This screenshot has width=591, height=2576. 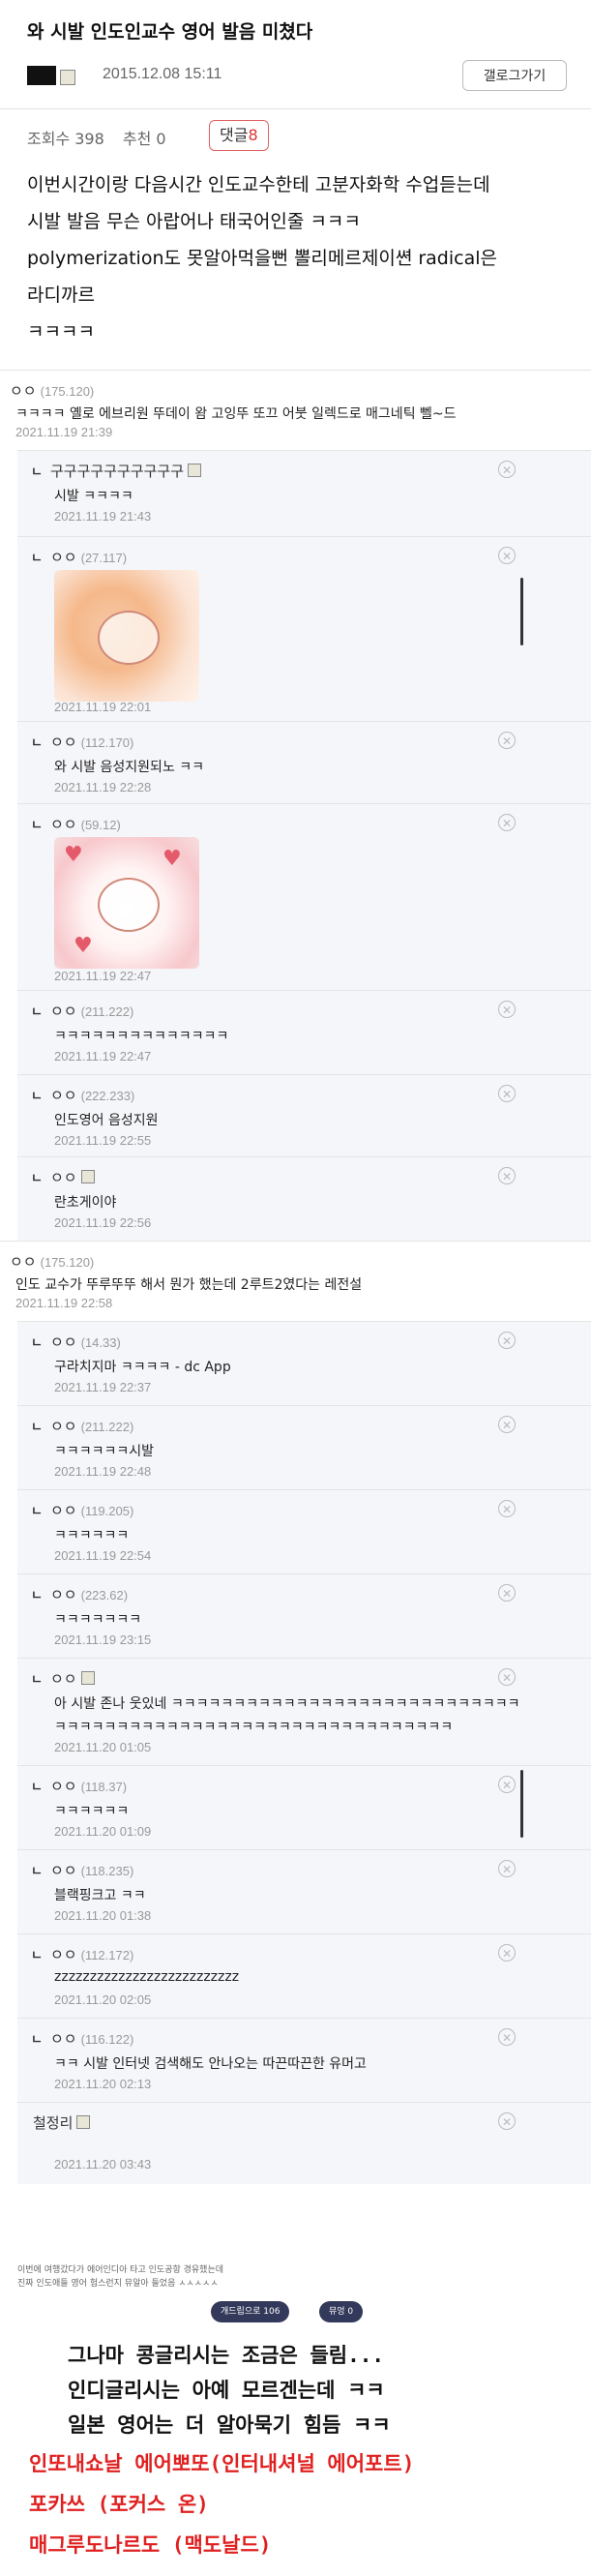 I want to click on comment-time: 2021.11.19 22:01, so click(x=103, y=707).